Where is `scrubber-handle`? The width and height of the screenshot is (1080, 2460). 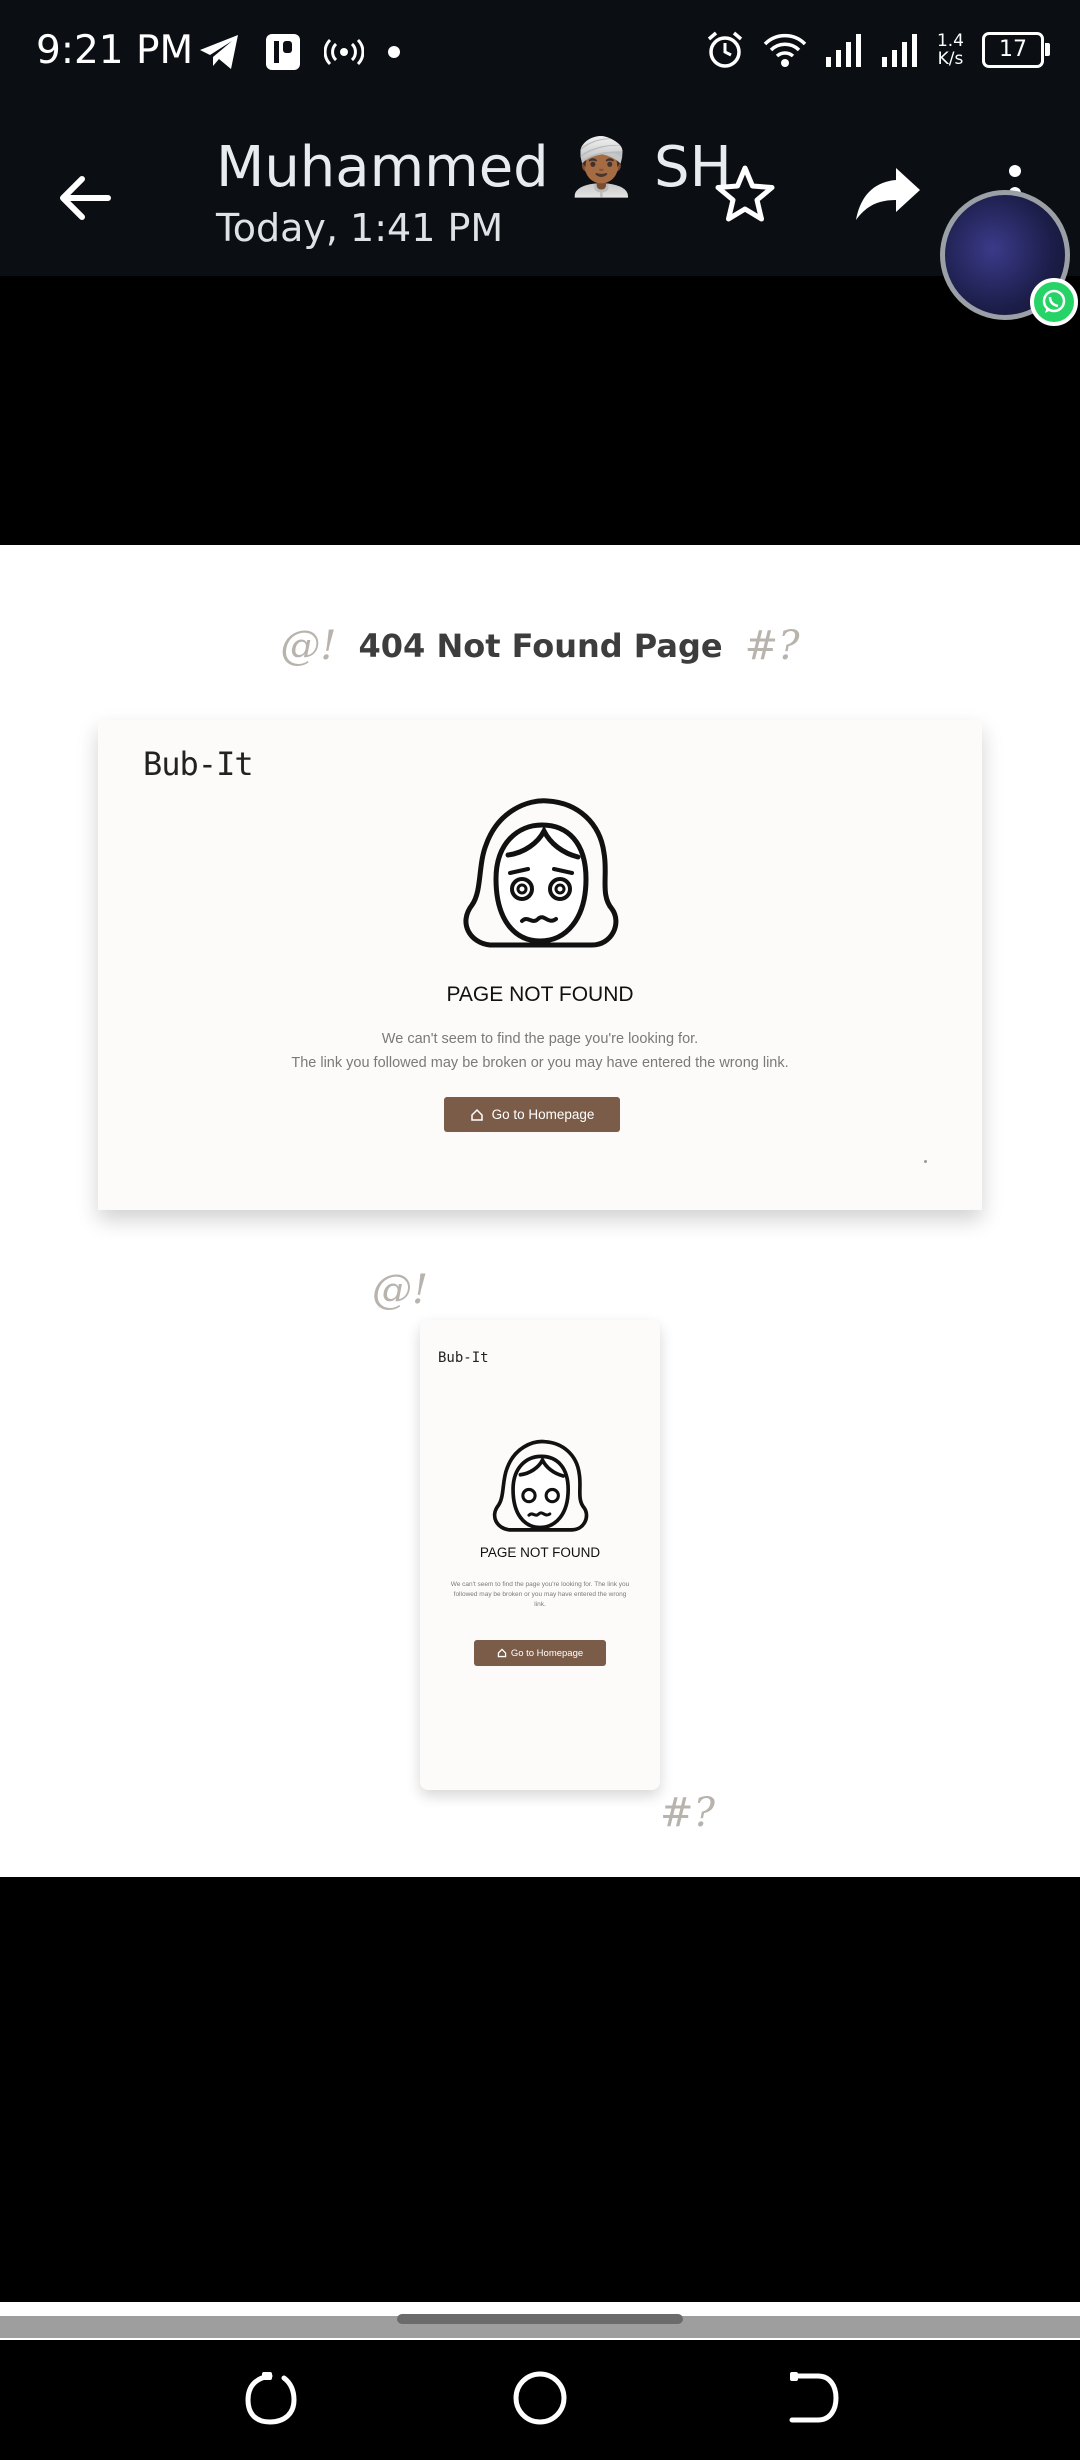 scrubber-handle is located at coordinates (540, 2319).